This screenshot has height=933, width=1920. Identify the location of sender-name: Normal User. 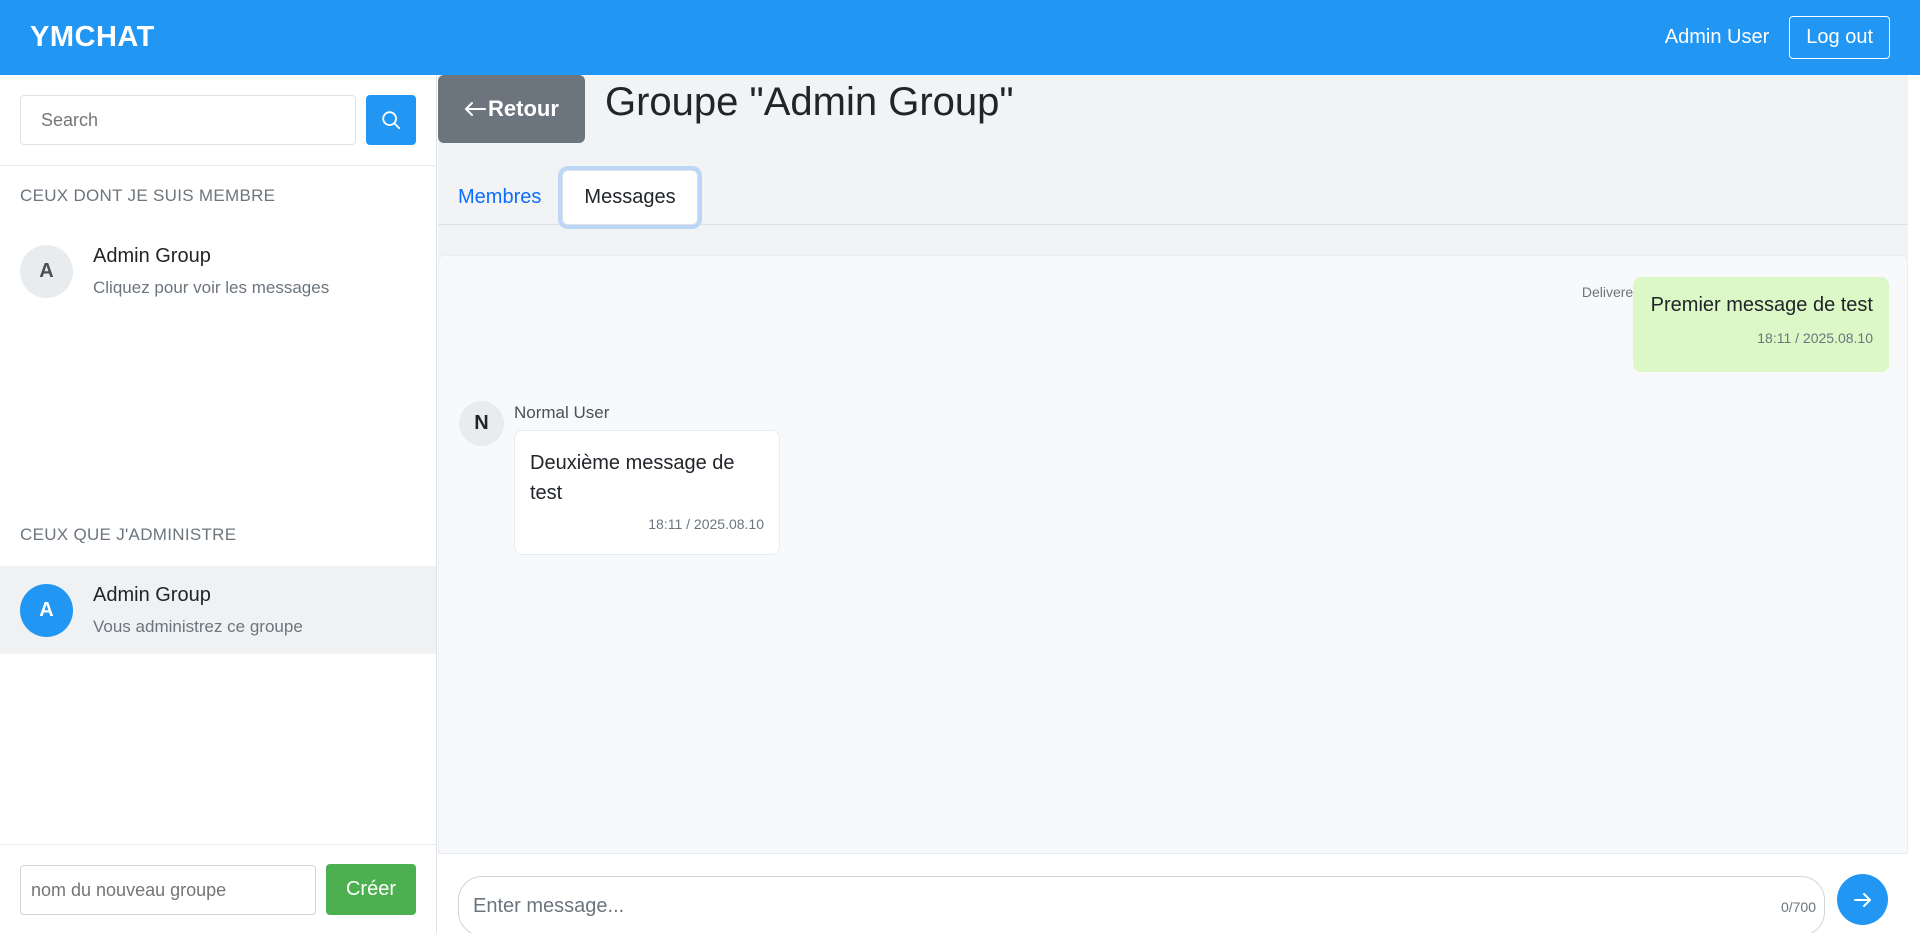
(562, 412).